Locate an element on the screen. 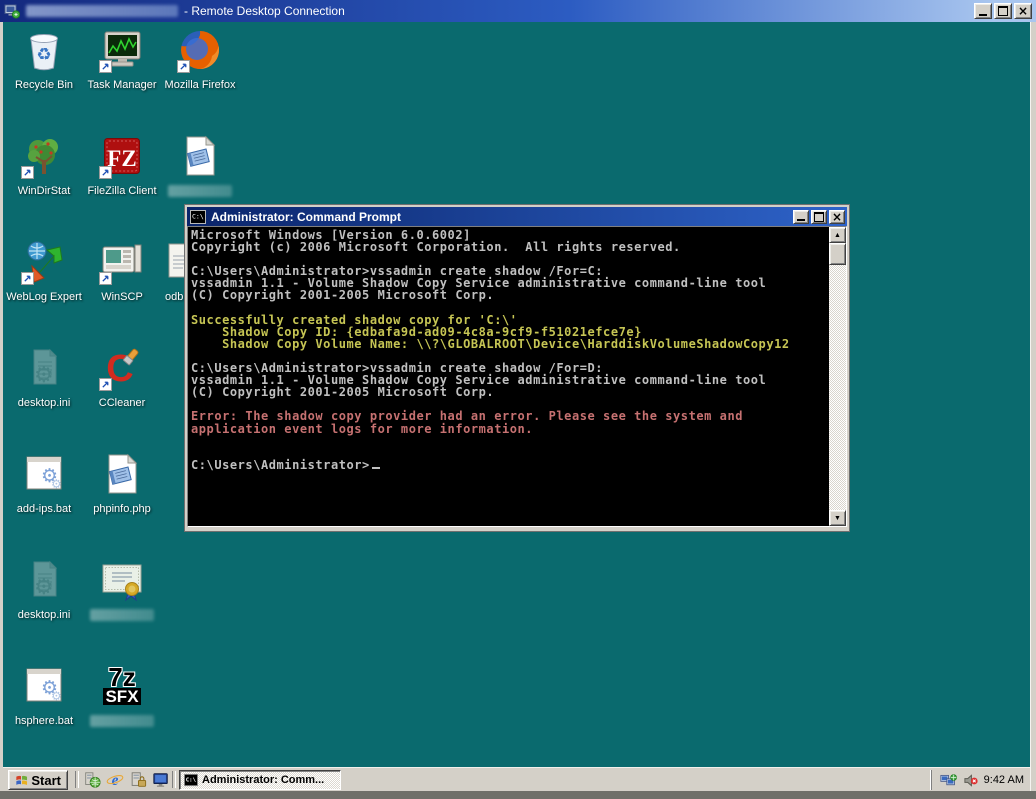 Image resolution: width=1036 pixels, height=799 pixels. desktop-icon-hsphere-bat: ⚙ ⚙ hsphere.bat is located at coordinates (44, 712).